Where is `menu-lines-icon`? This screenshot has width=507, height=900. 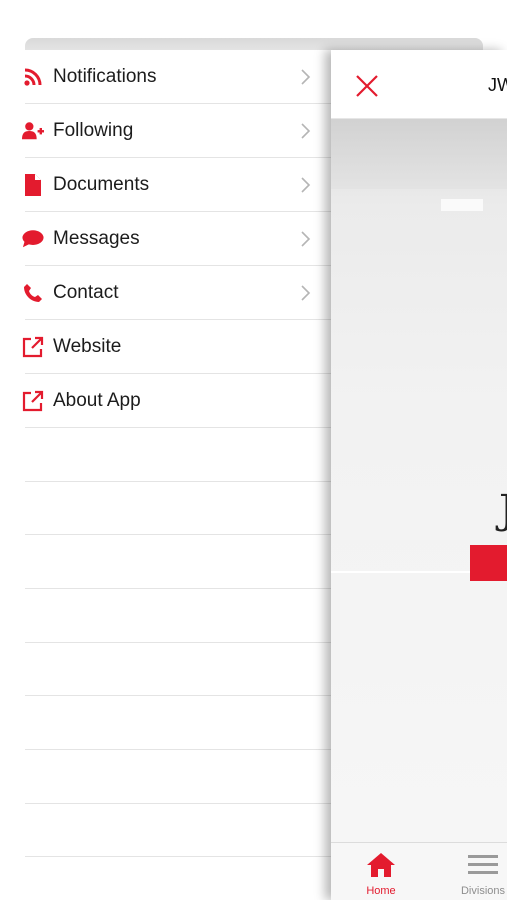
menu-lines-icon is located at coordinates (483, 864).